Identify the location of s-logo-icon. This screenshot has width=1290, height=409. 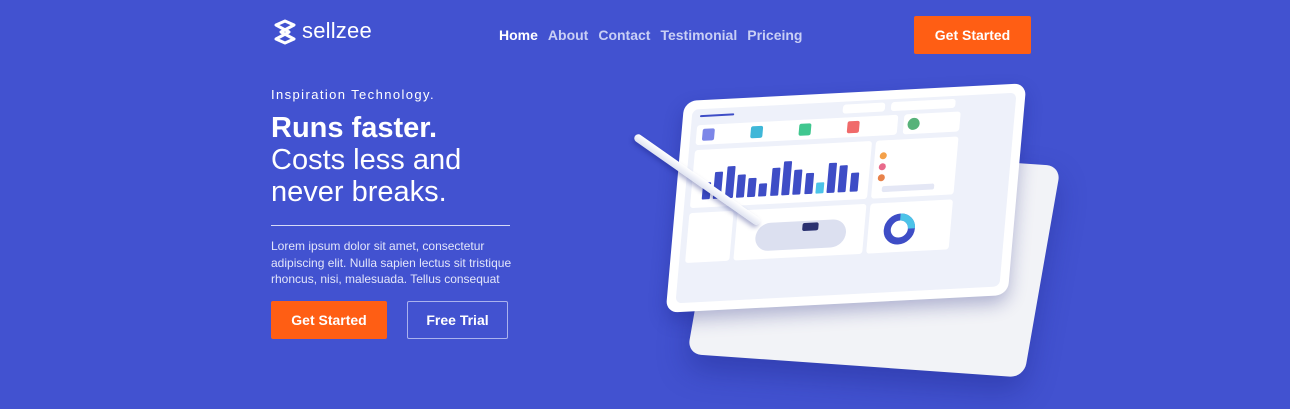
(285, 32).